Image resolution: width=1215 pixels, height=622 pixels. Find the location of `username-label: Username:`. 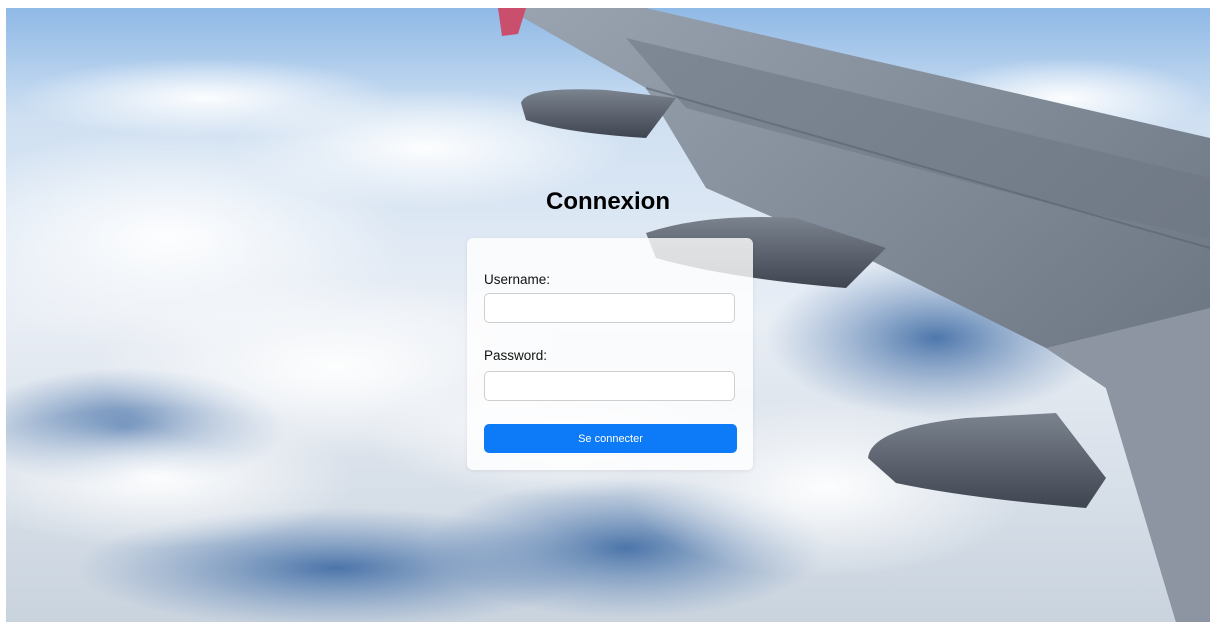

username-label: Username: is located at coordinates (517, 279).